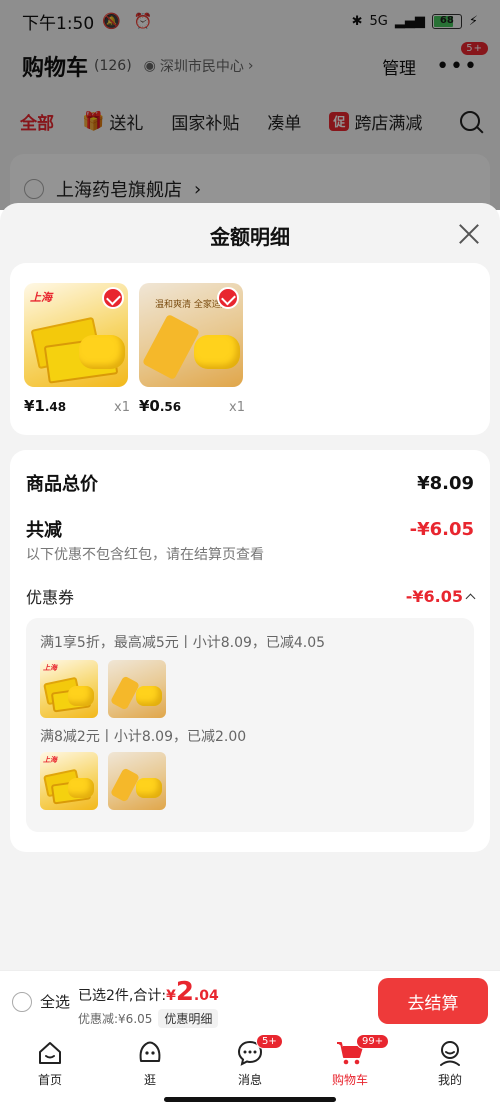 The height and width of the screenshot is (1111, 500). Describe the element at coordinates (250, 1099) in the screenshot. I see `home-indicator` at that location.